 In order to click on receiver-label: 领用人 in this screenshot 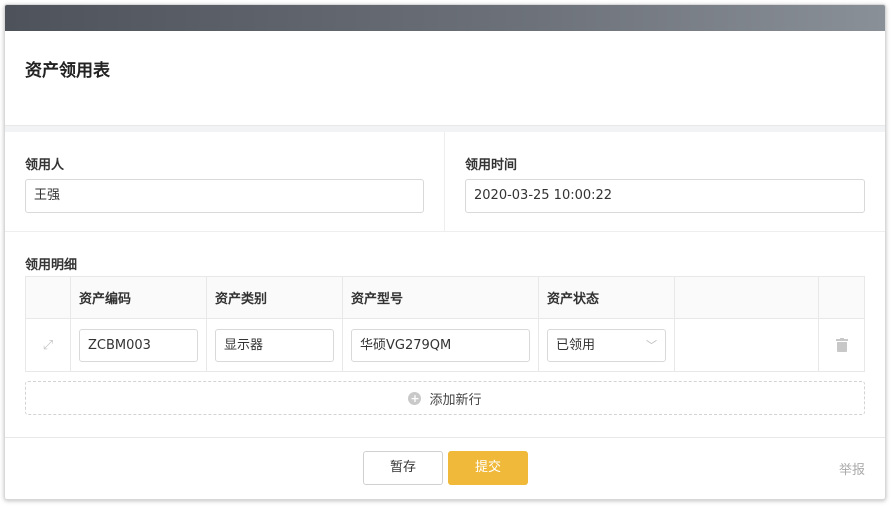, I will do `click(45, 165)`.